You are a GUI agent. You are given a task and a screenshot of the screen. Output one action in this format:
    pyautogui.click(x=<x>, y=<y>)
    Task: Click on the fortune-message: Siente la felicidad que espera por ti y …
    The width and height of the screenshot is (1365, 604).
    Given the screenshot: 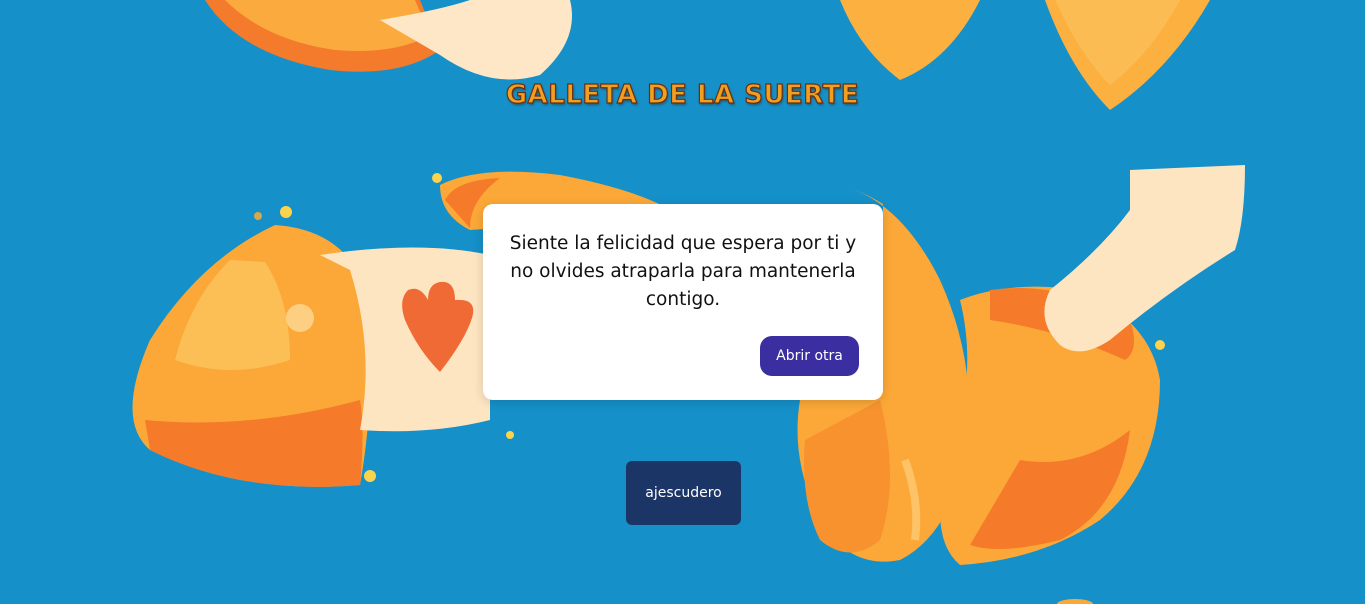 What is the action you would take?
    pyautogui.click(x=683, y=271)
    